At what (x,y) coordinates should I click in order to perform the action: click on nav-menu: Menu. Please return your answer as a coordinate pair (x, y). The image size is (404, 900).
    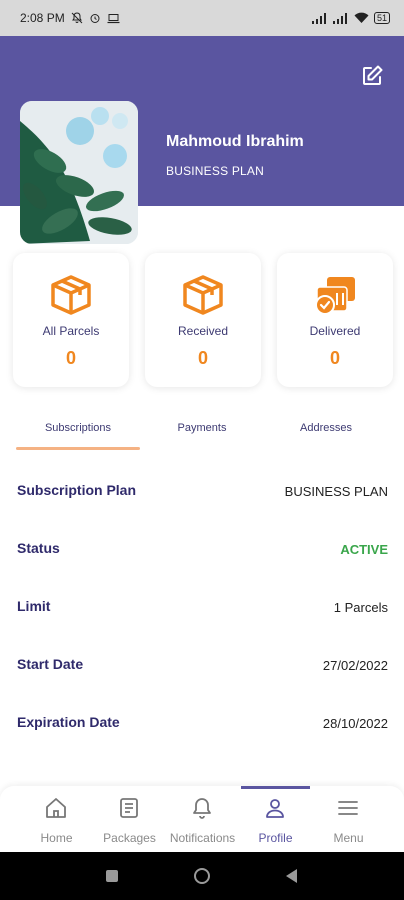
    Looking at the image, I should click on (348, 819).